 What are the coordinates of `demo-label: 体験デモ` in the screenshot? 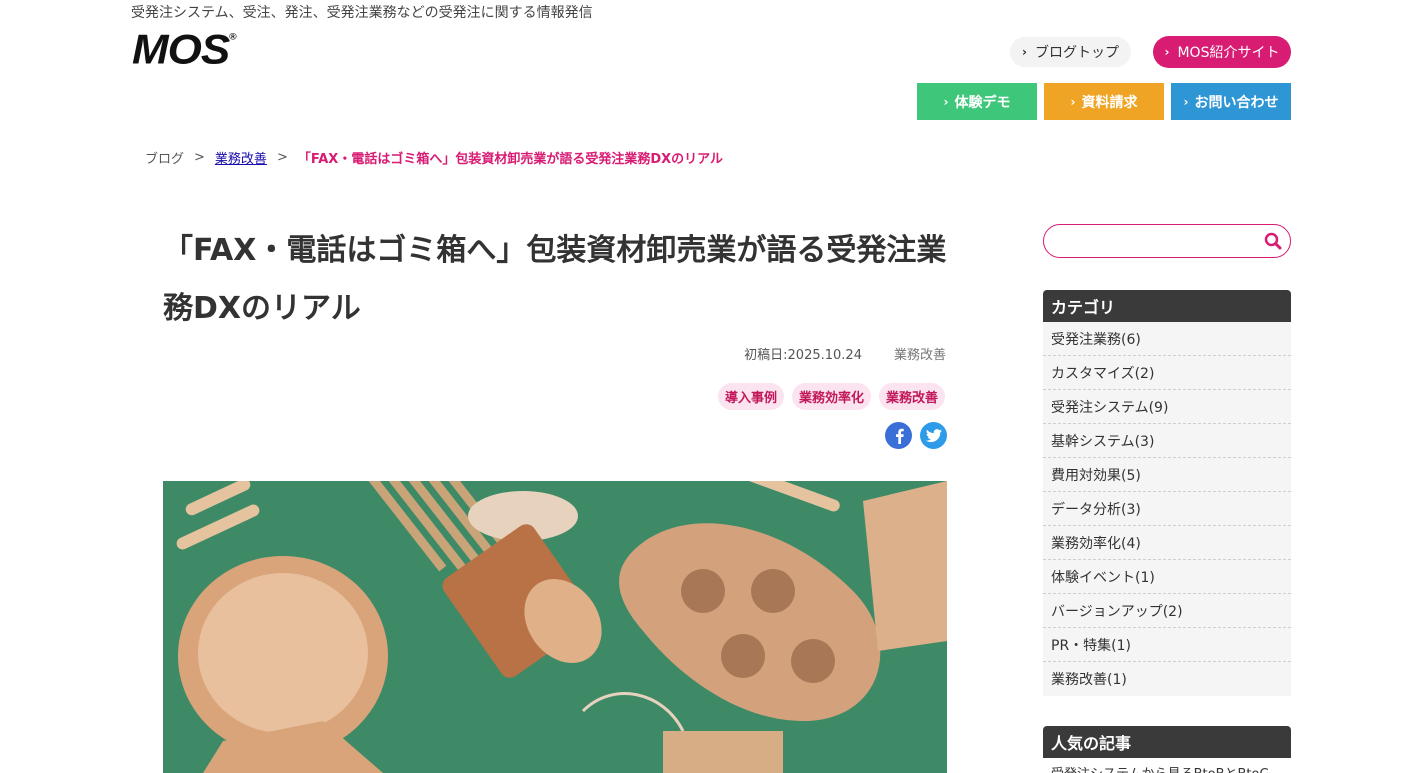 It's located at (982, 102).